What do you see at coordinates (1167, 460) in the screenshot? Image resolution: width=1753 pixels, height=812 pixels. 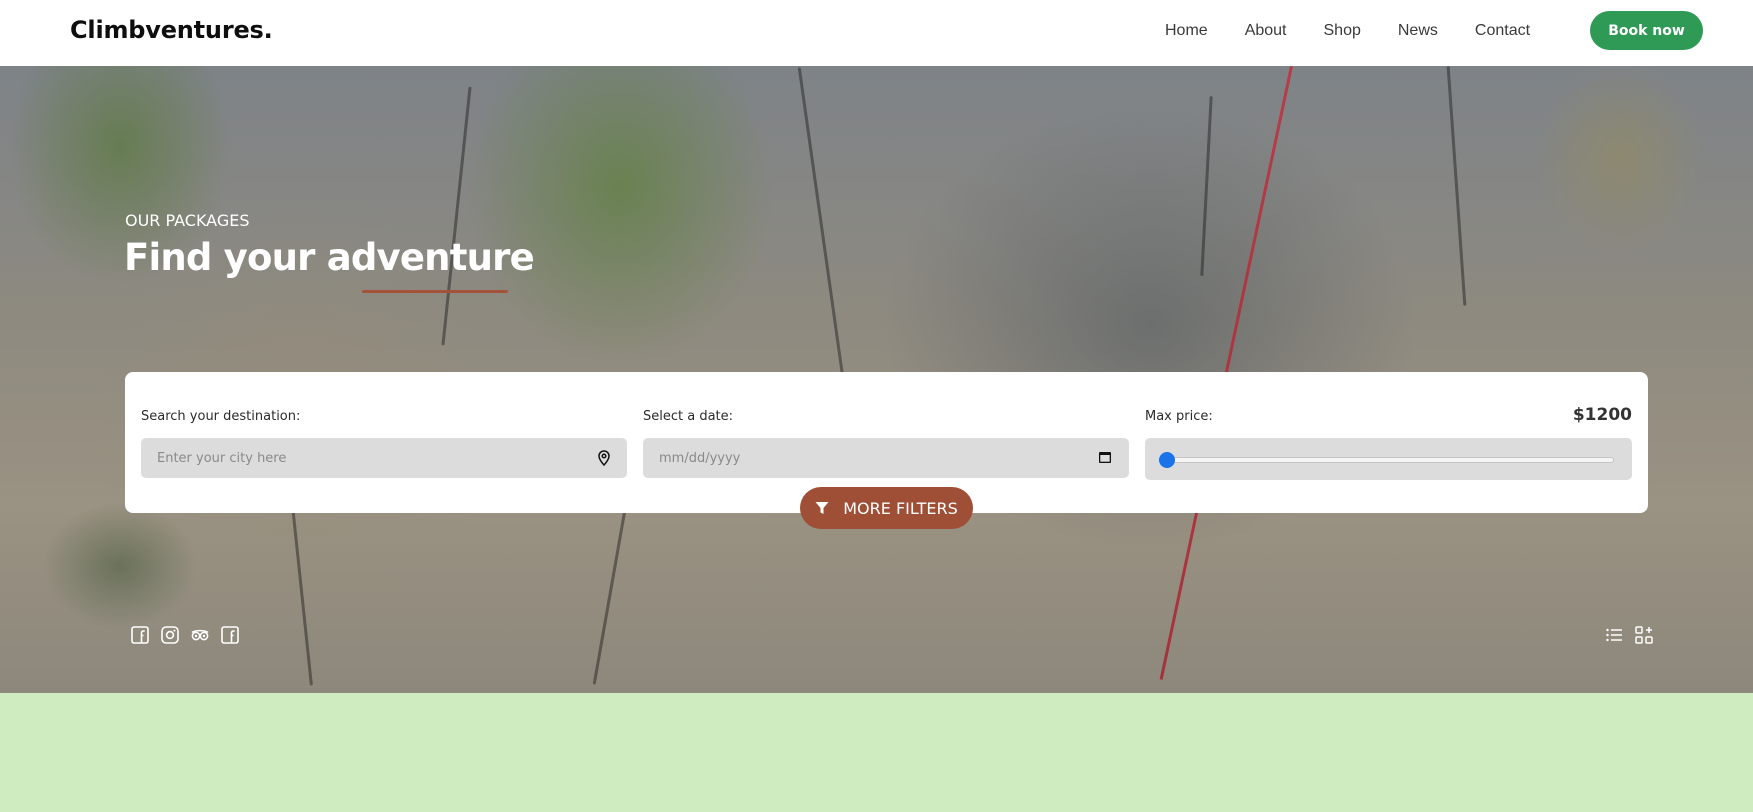 I see `price-slider-thumb` at bounding box center [1167, 460].